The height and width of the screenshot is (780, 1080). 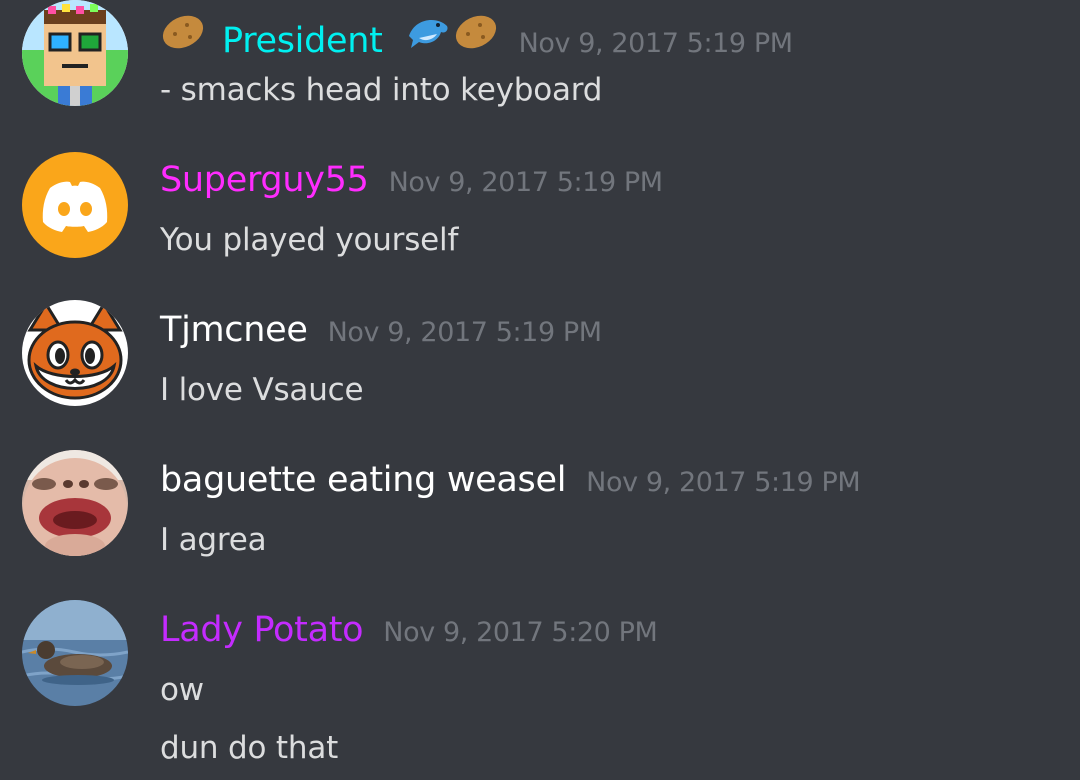 What do you see at coordinates (520, 632) in the screenshot?
I see `timestamp: Nov 9, 2017 5:20 PM` at bounding box center [520, 632].